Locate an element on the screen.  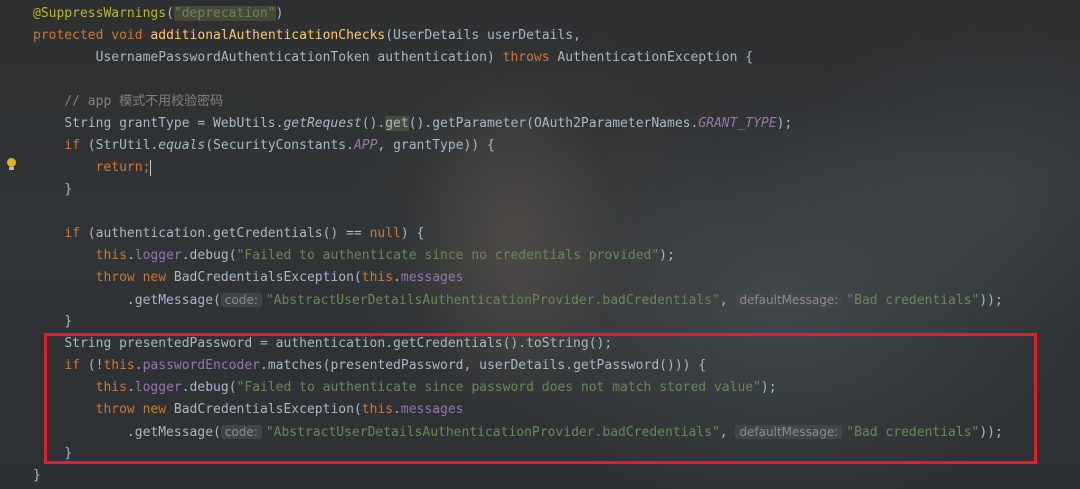
code-text: .getMessage( is located at coordinates (173, 300).